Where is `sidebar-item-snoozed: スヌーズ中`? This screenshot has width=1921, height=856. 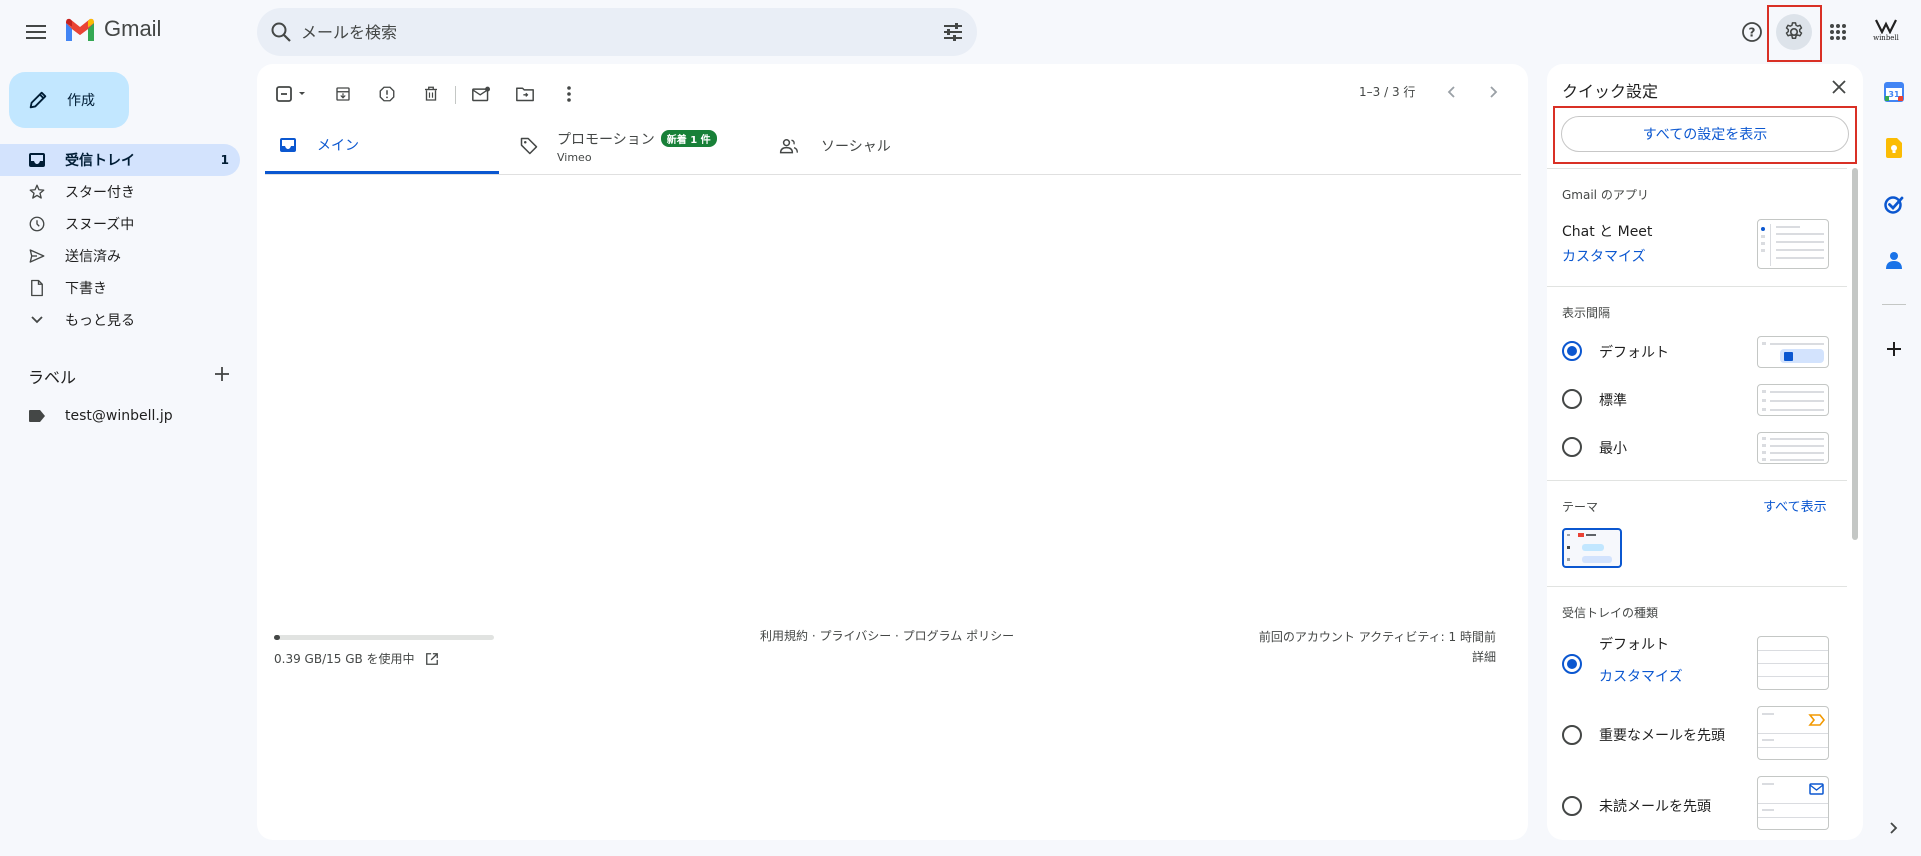 sidebar-item-snoozed: スヌーズ中 is located at coordinates (120, 224).